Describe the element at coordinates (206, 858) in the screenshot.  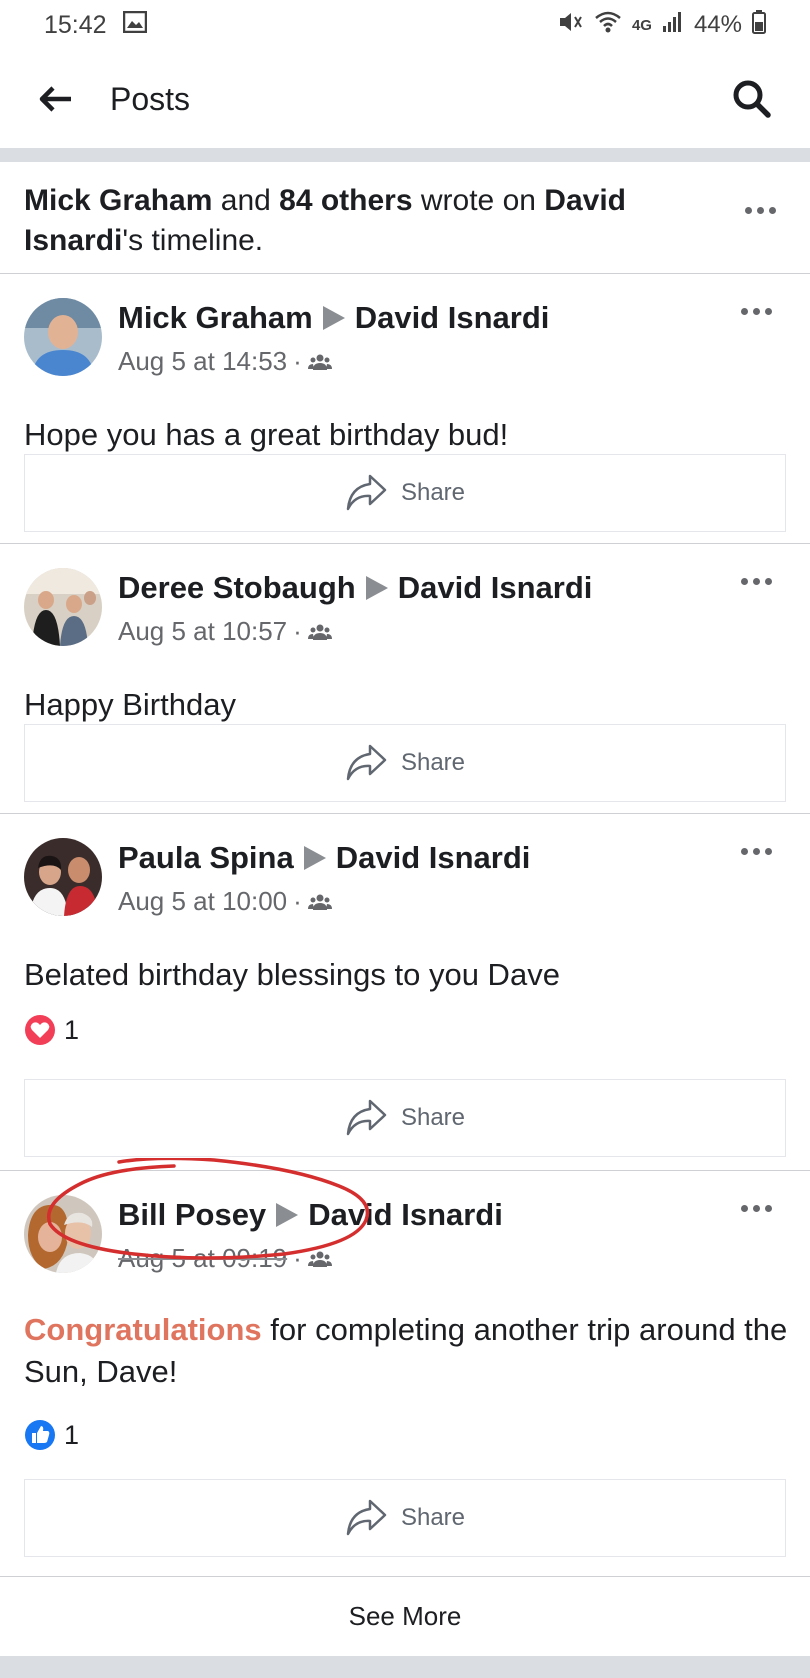
I see `post-author: Paula Spina` at that location.